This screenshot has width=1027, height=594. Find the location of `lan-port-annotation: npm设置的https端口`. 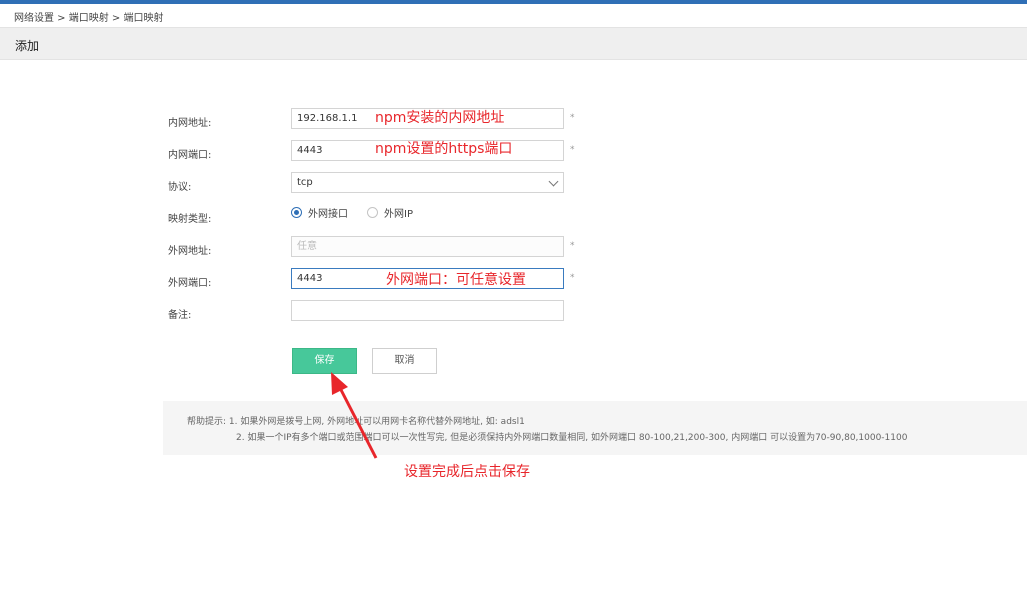

lan-port-annotation: npm设置的https端口 is located at coordinates (444, 149).